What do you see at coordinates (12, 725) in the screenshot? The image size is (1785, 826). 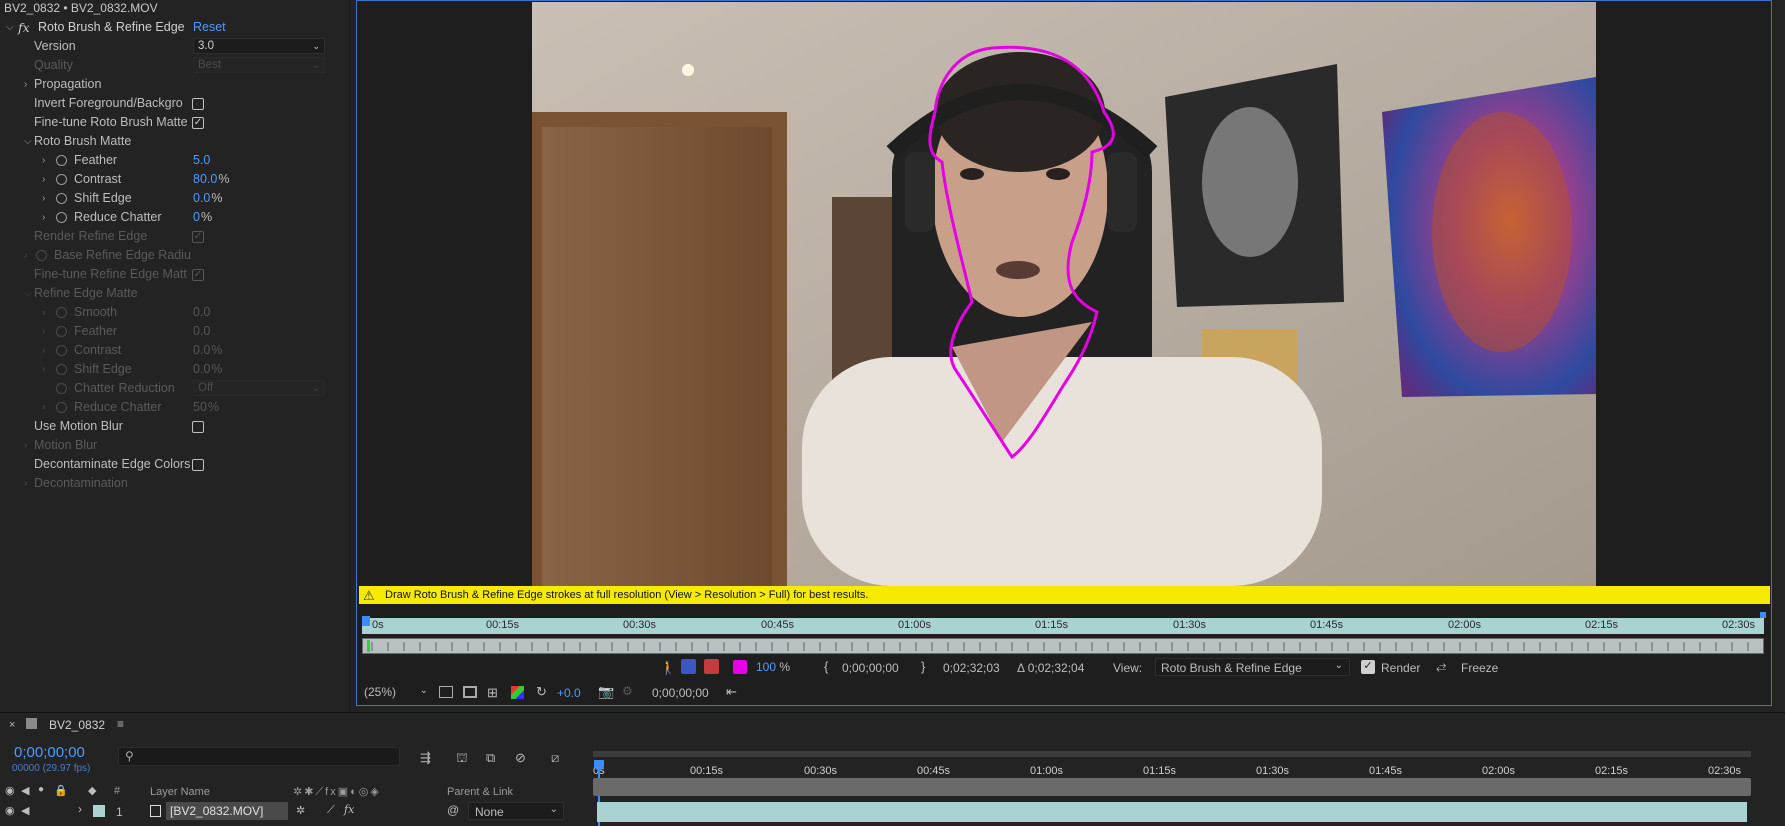 I see `close-tab-icon: ×` at bounding box center [12, 725].